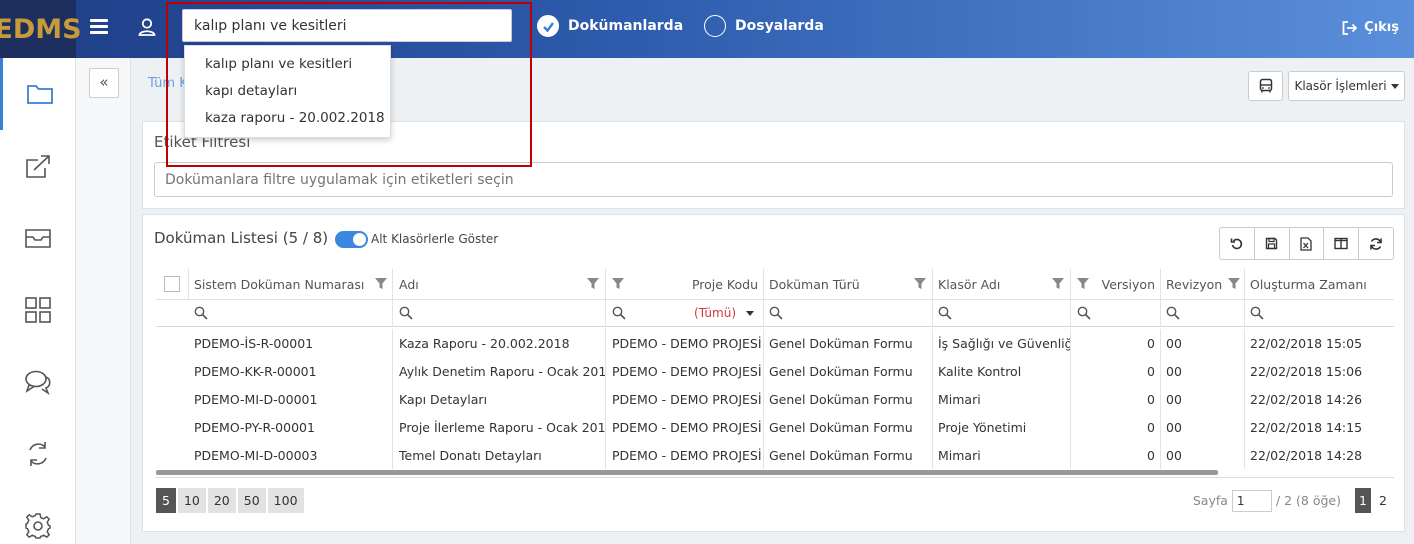 The image size is (1414, 544). I want to click on col-header-folder: Klasör Adı, so click(1002, 284).